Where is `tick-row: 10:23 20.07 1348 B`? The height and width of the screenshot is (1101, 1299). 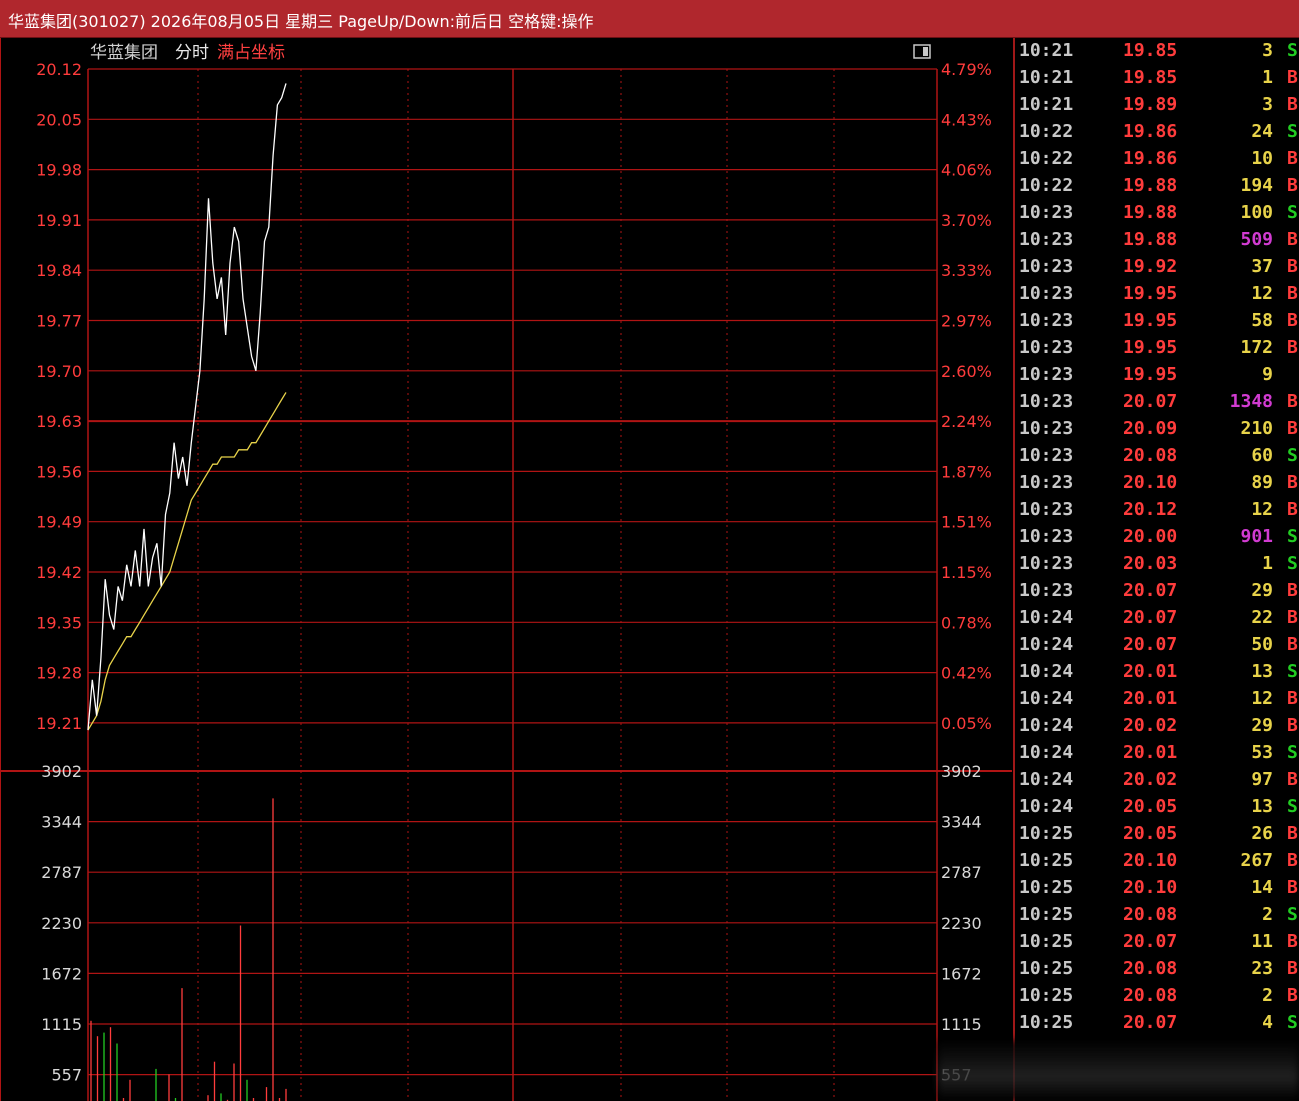 tick-row: 10:23 20.07 1348 B is located at coordinates (1157, 403).